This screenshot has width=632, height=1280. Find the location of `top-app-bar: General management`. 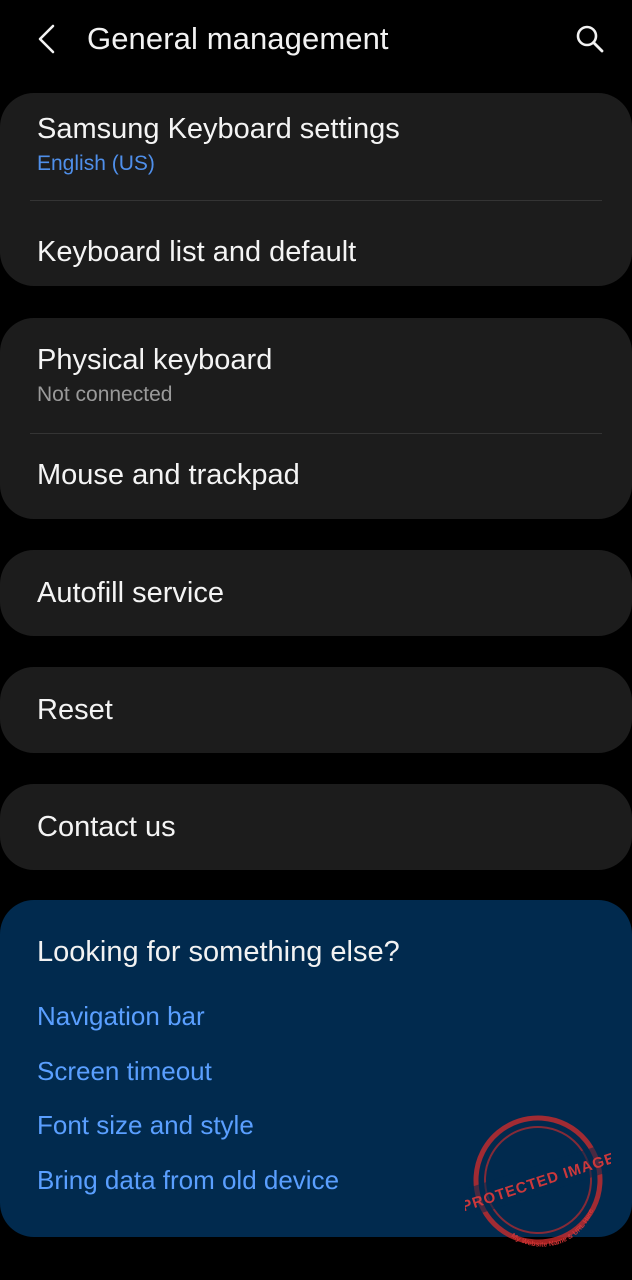

top-app-bar: General management is located at coordinates (316, 40).